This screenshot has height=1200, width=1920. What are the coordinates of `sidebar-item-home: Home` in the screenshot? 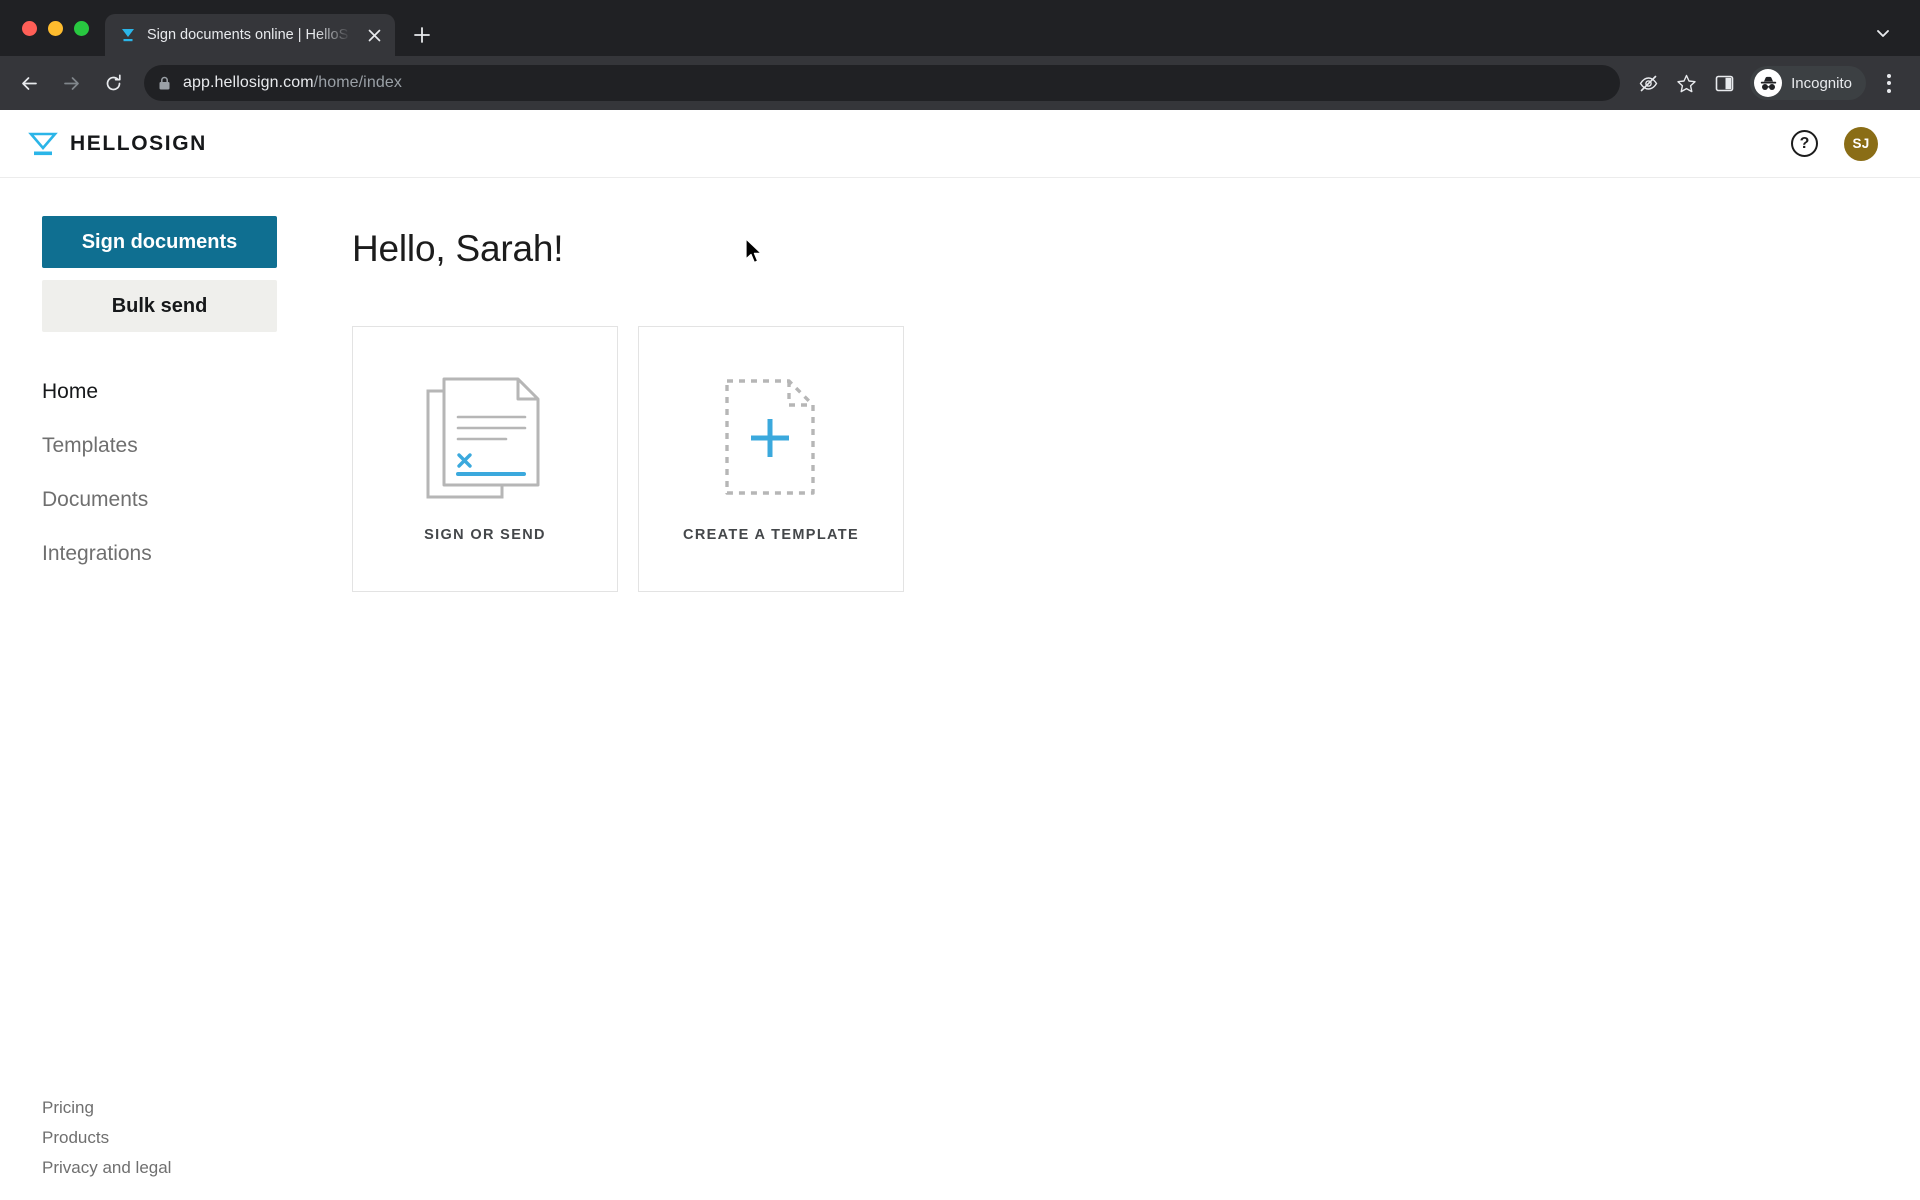 It's located at (70, 392).